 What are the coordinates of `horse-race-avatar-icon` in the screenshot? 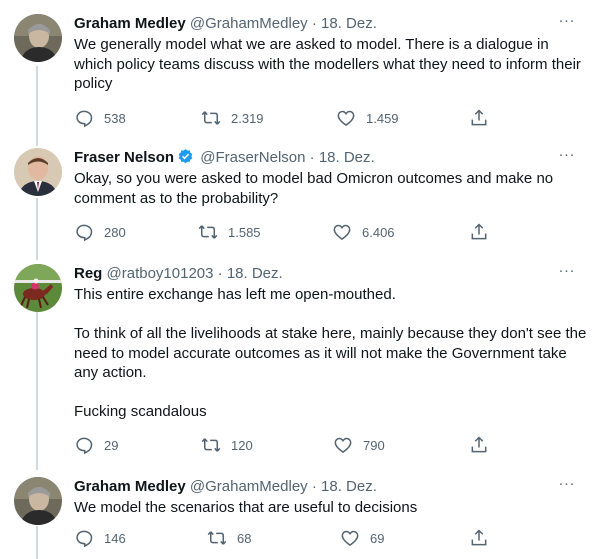 It's located at (38, 288).